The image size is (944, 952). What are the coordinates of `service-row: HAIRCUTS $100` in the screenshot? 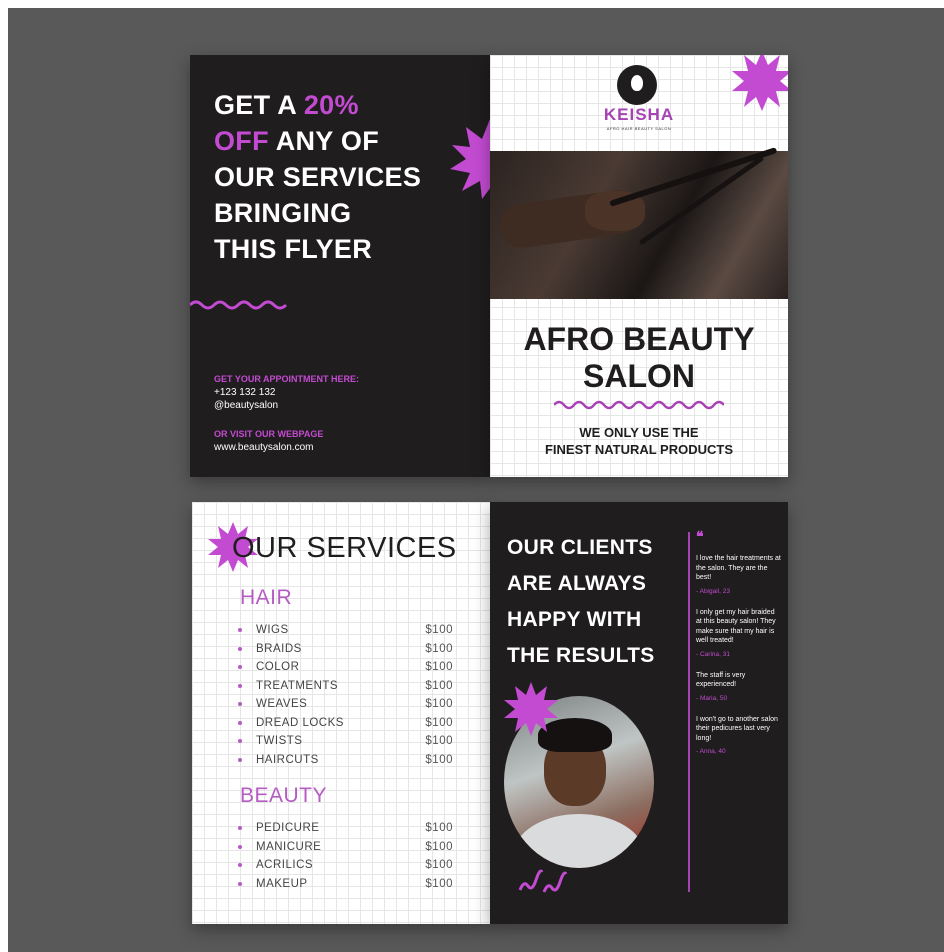 It's located at (345, 760).